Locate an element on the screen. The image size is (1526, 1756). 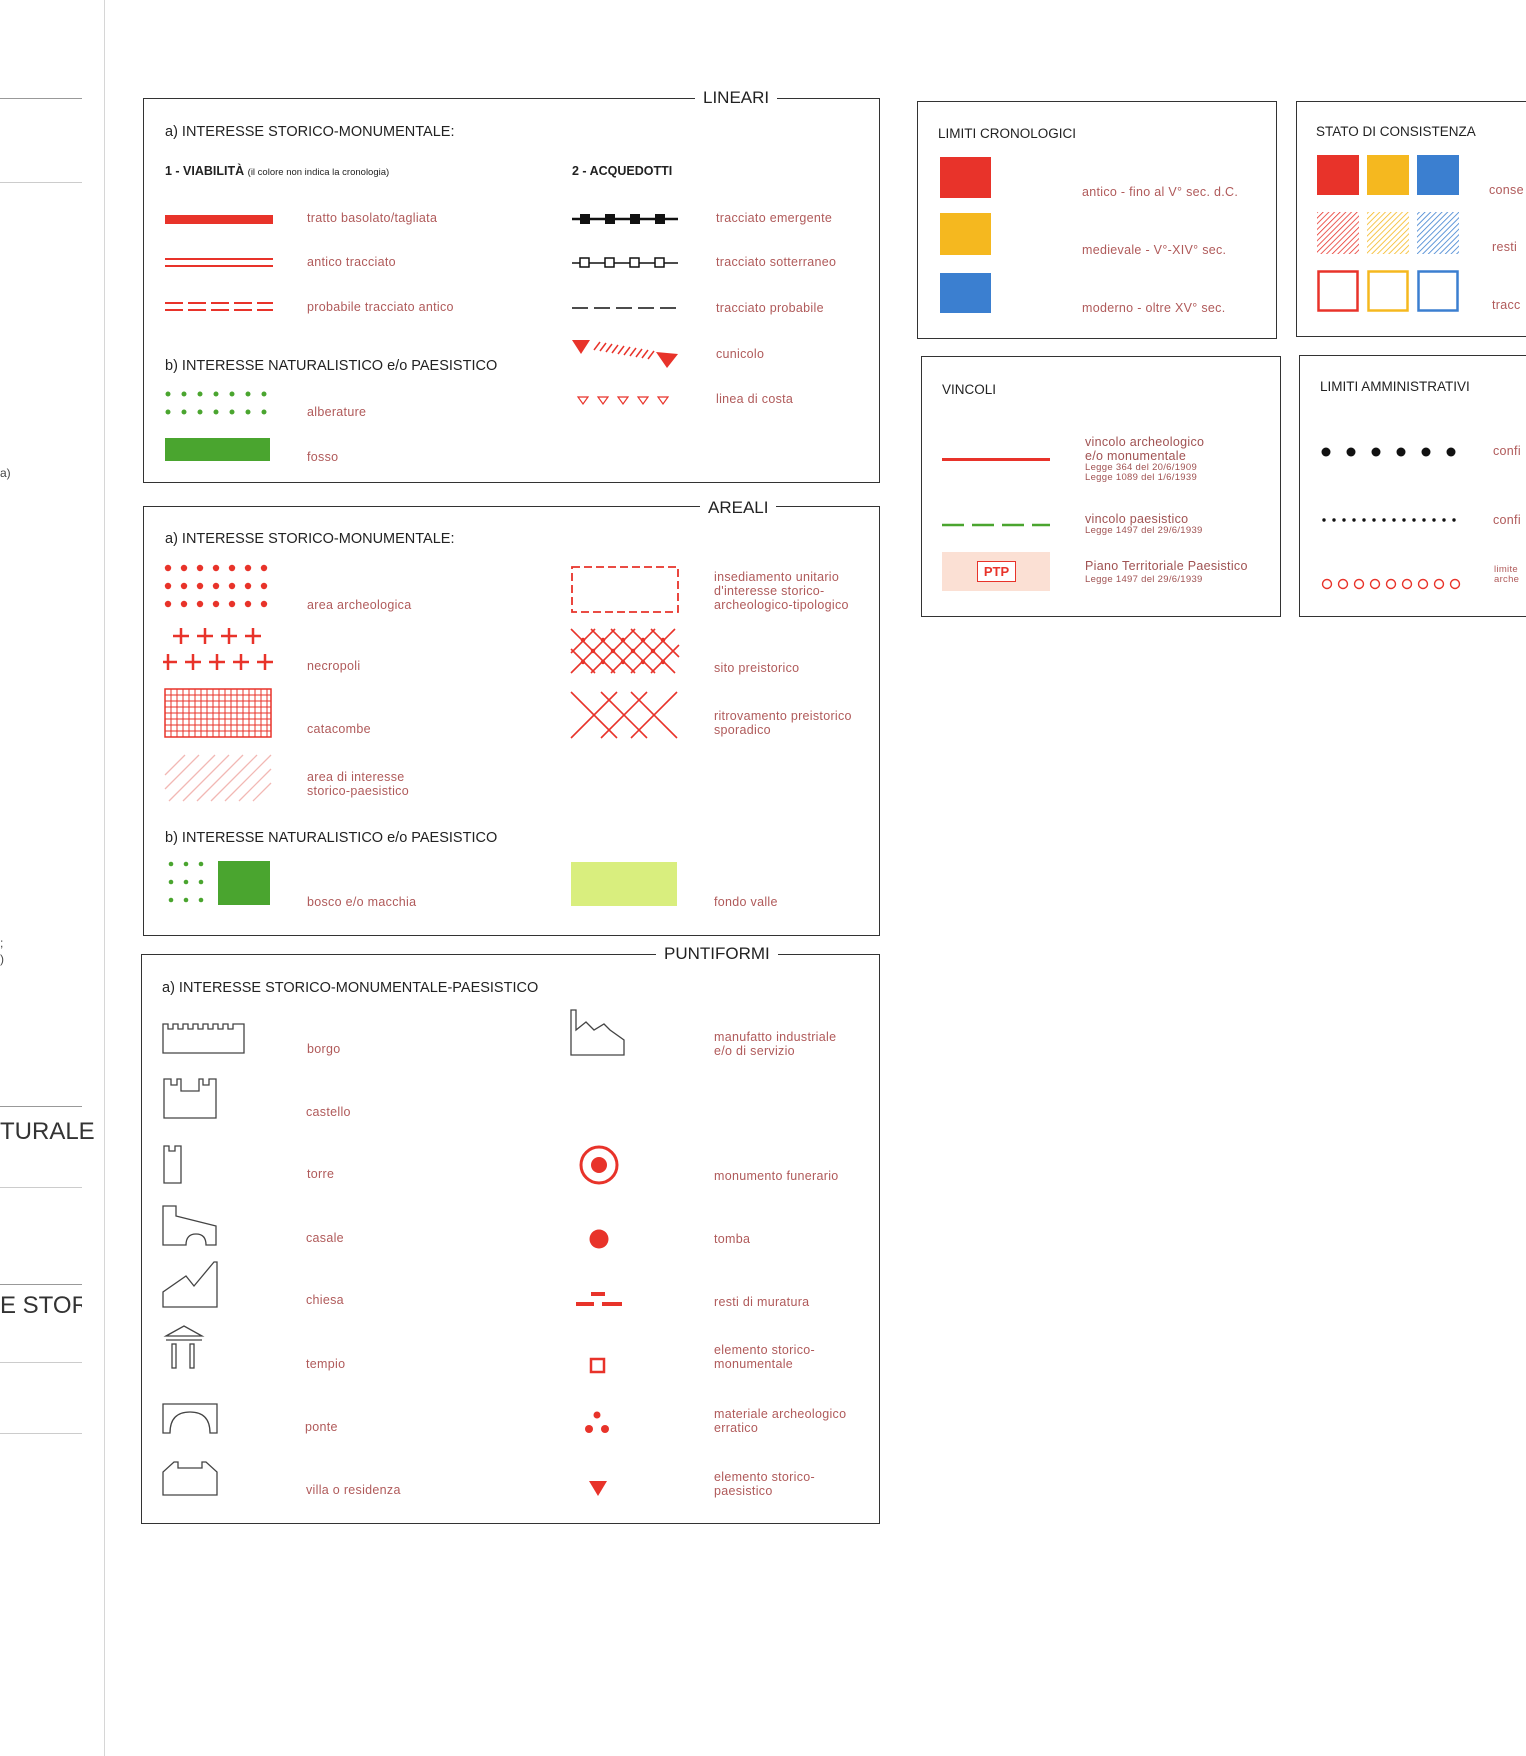
swatch-tracciato-sotterraneo is located at coordinates (625, 262).